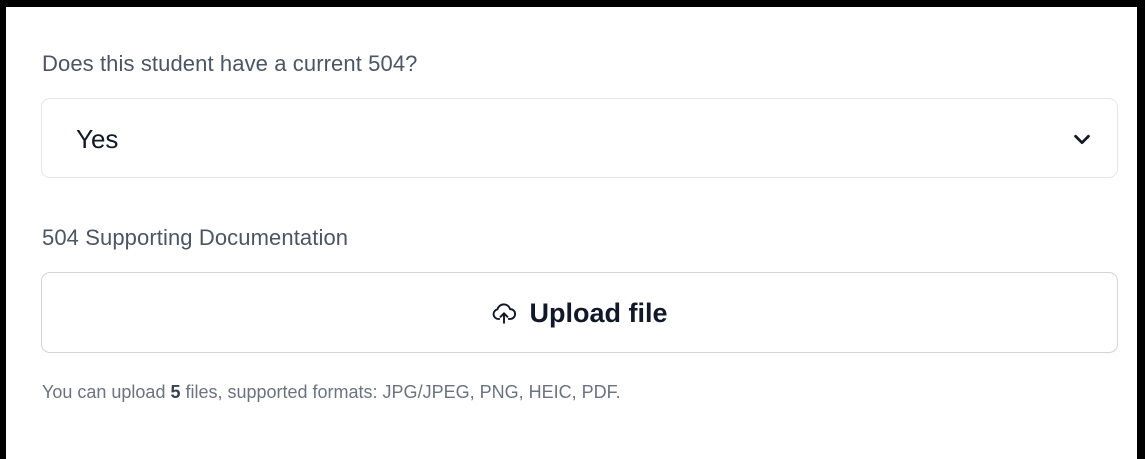  I want to click on upload-button-content: Upload file, so click(579, 313).